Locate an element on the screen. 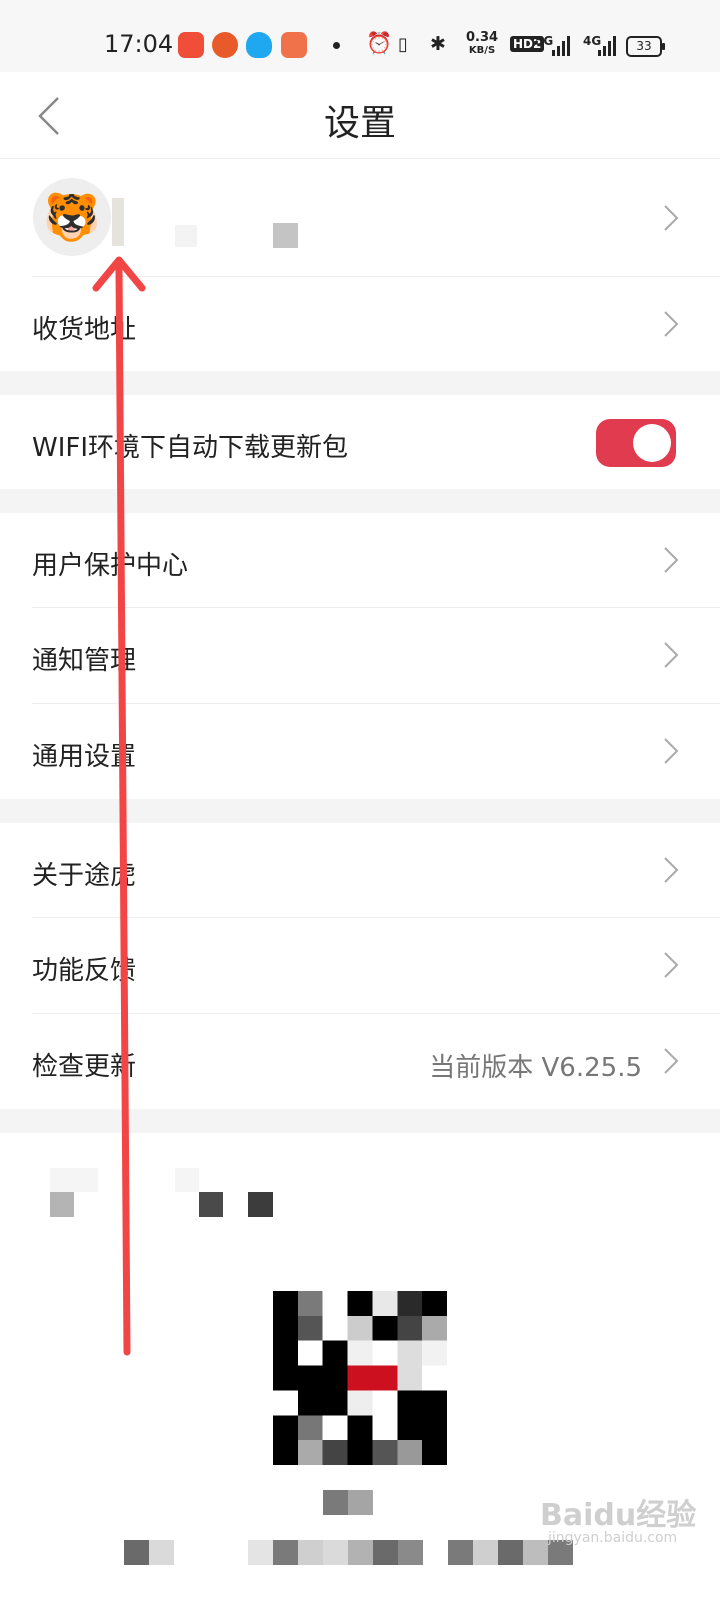 The height and width of the screenshot is (1600, 720). network-speed-unit: KB/S is located at coordinates (482, 50).